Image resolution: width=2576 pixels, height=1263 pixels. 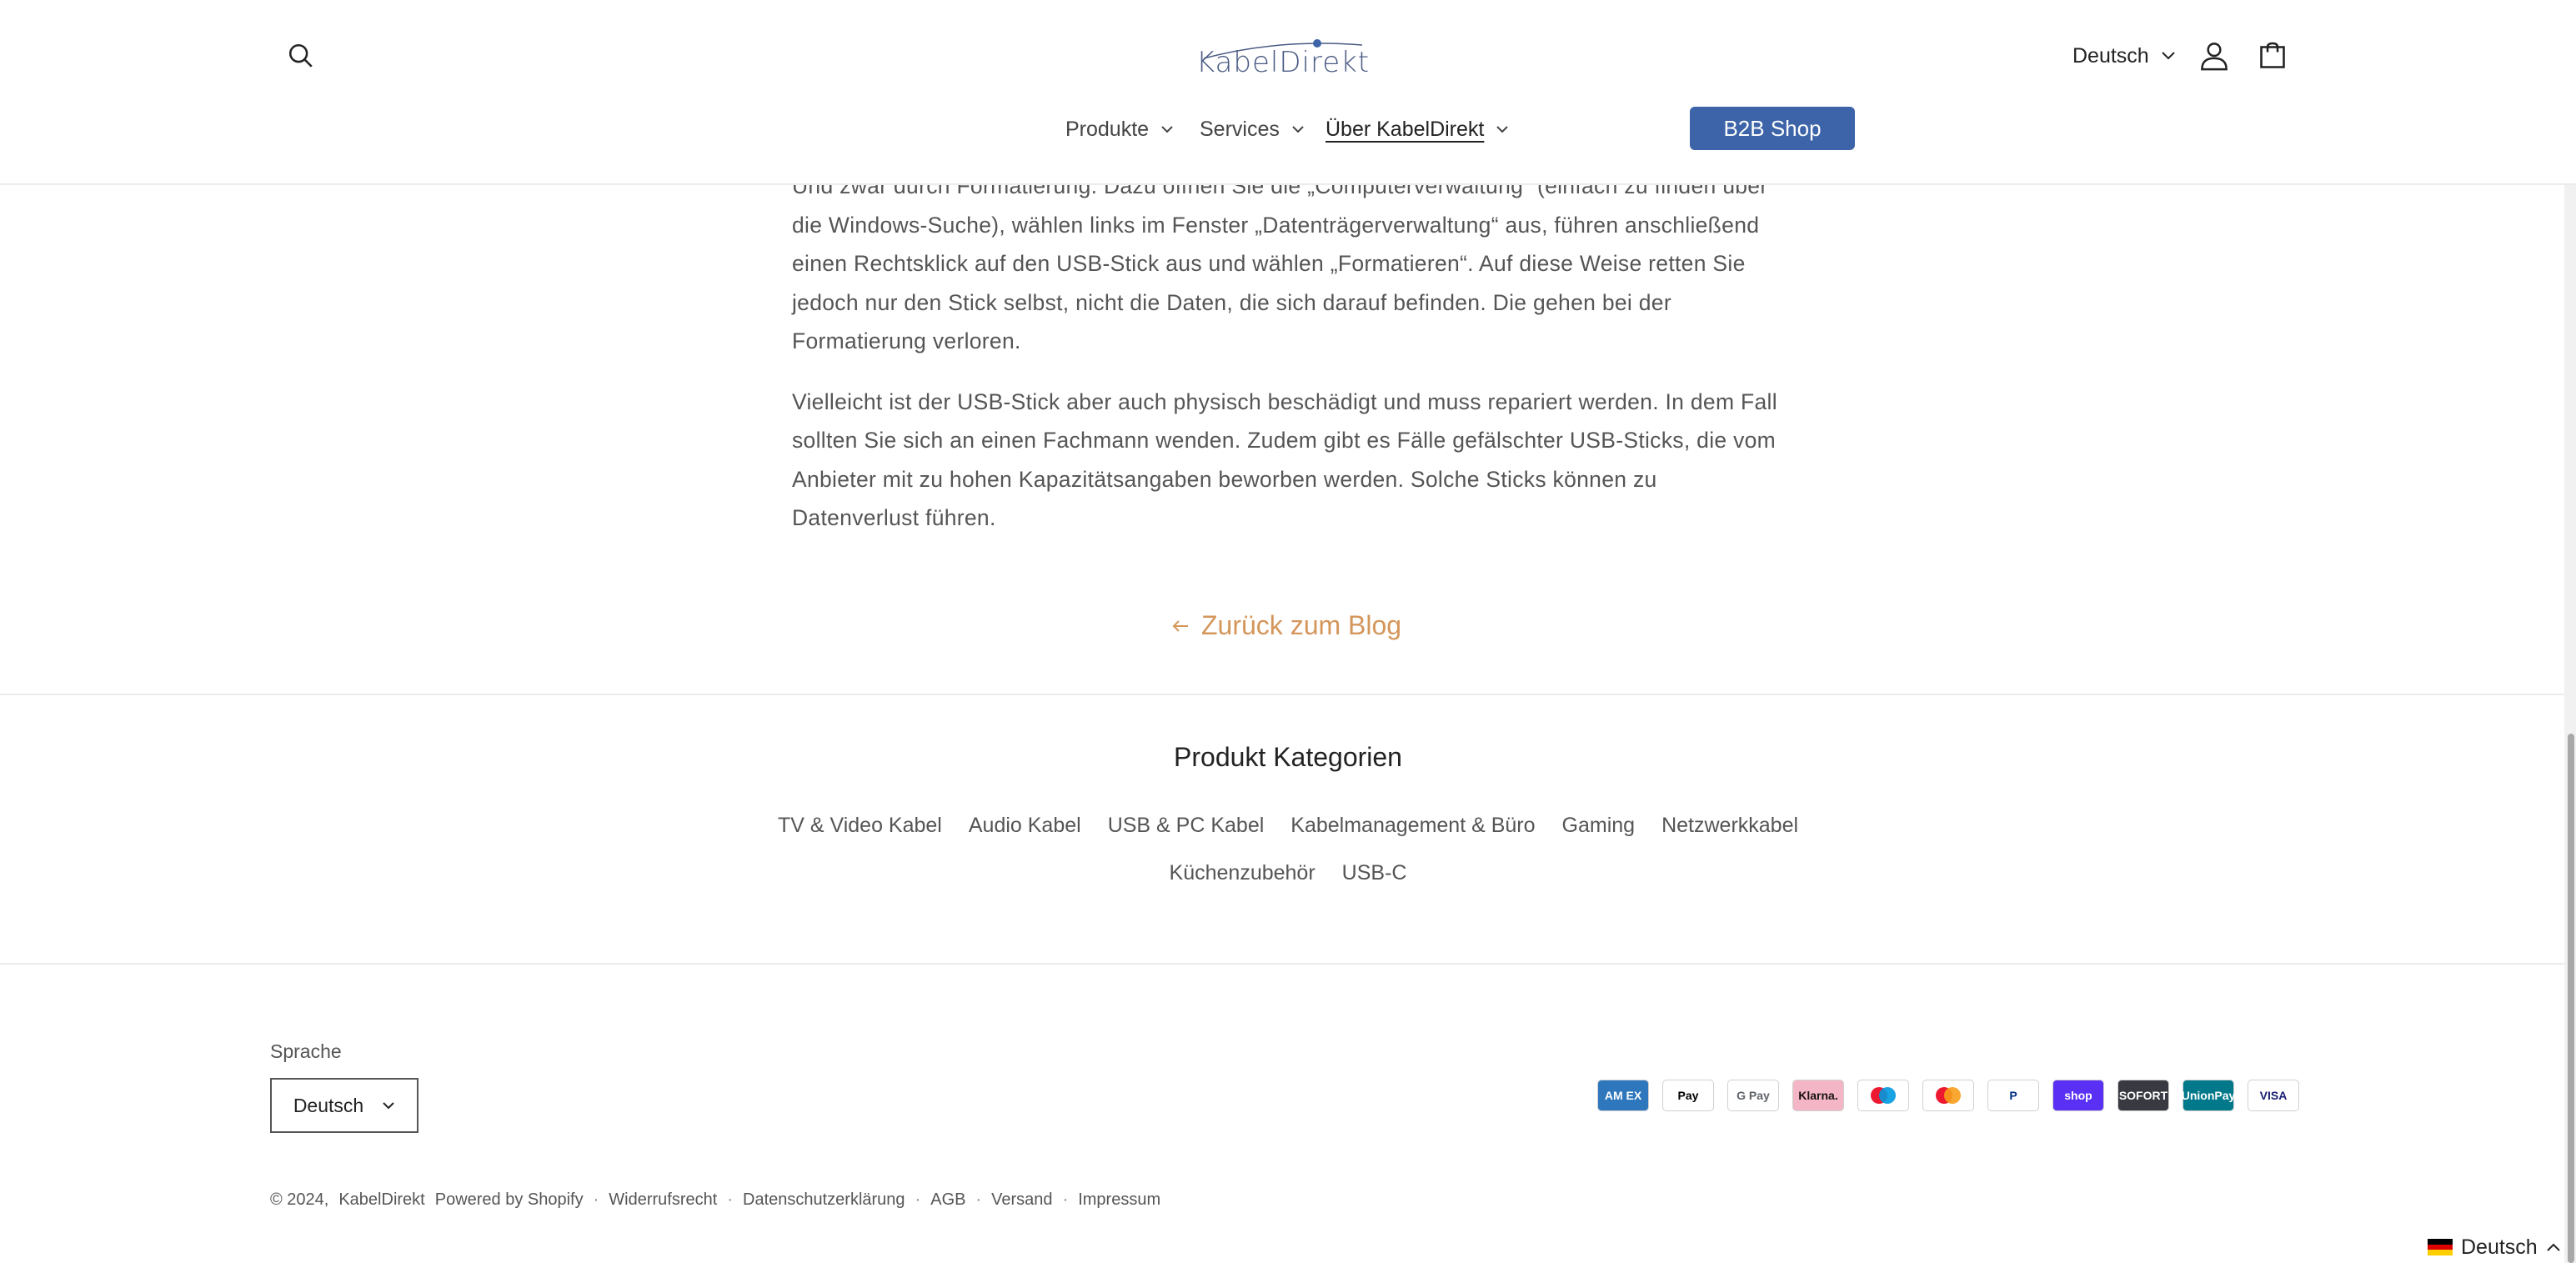 I want to click on category-netzwerkkabel: Netzwerkkabel, so click(x=1729, y=826).